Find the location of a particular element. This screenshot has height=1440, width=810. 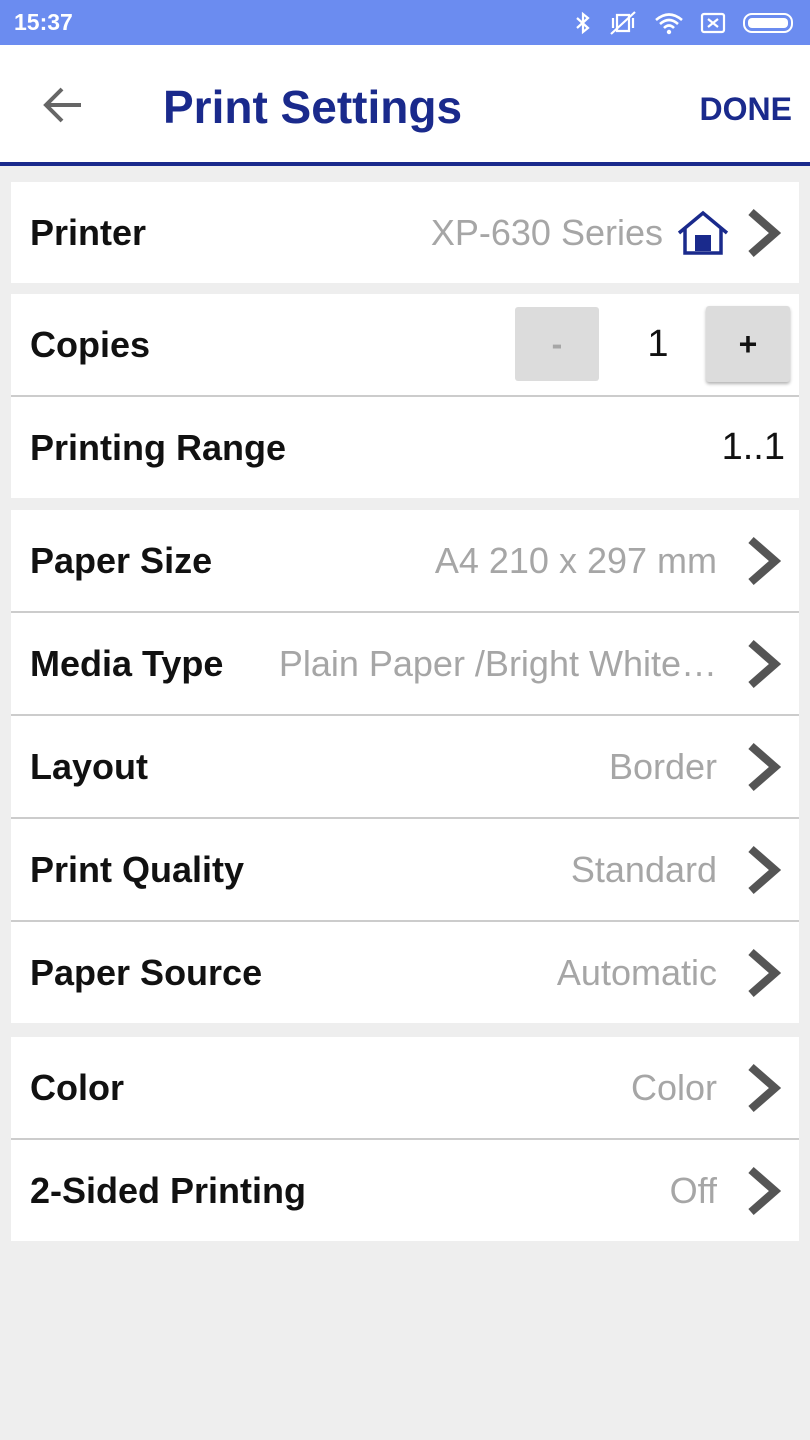

print-quality-value: Standard is located at coordinates (643, 869).